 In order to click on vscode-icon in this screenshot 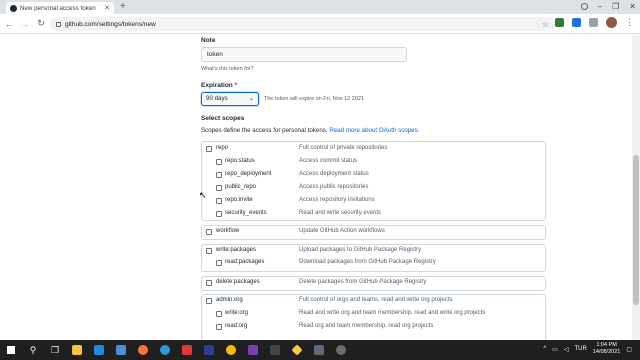, I will do `click(99, 350)`.